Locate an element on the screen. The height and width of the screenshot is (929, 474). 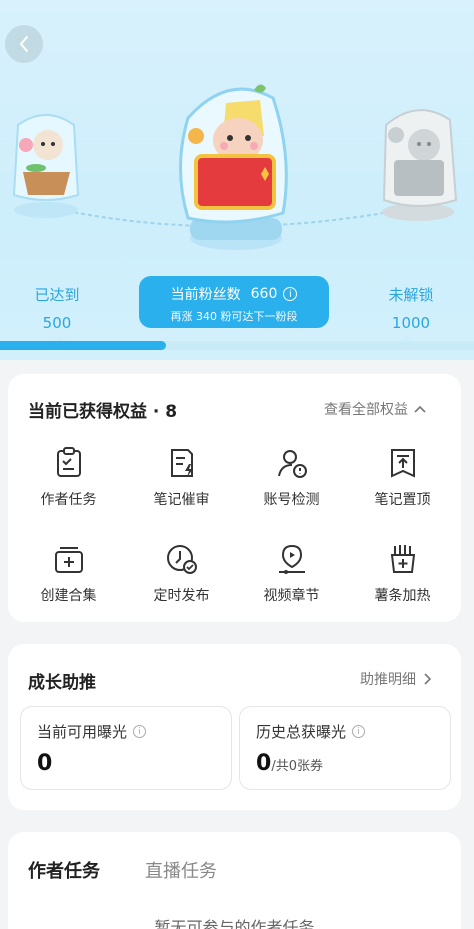
fans-progress-bar is located at coordinates (237, 342).